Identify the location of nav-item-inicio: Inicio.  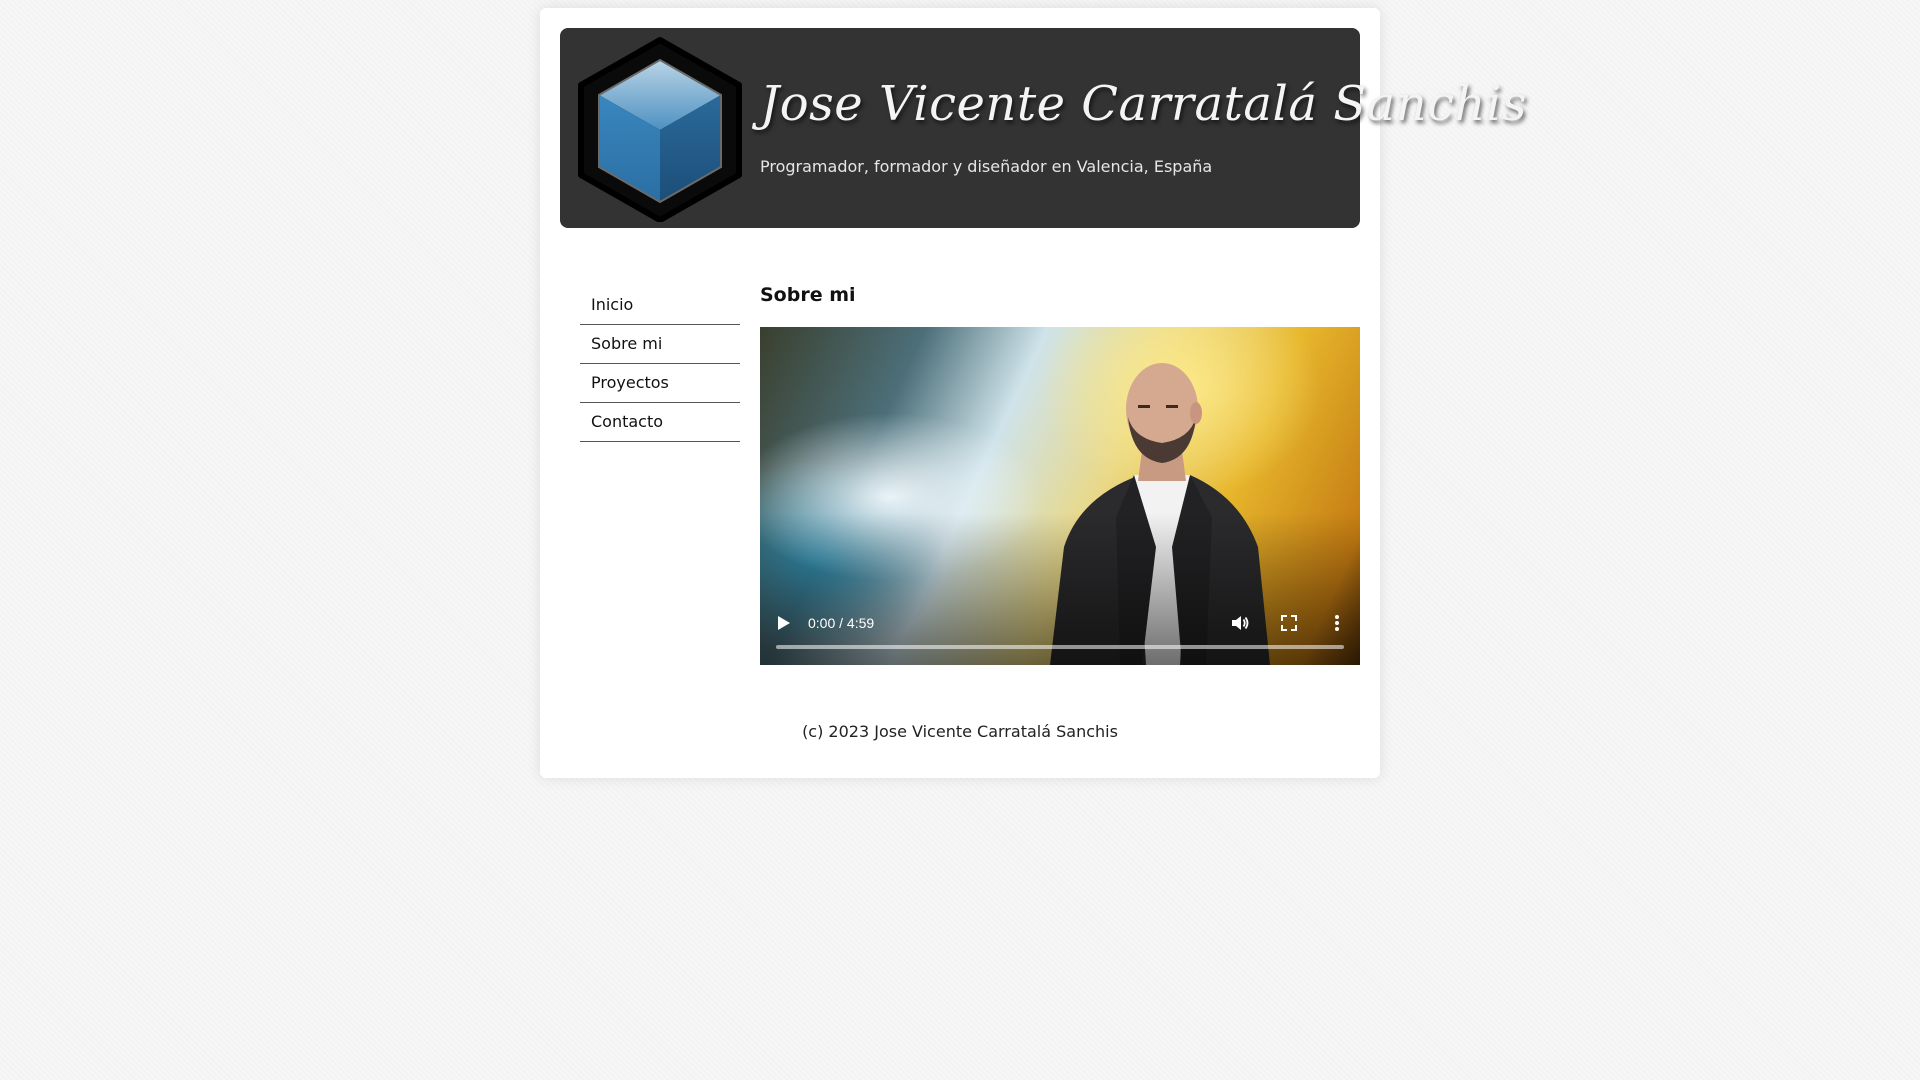
(660, 305).